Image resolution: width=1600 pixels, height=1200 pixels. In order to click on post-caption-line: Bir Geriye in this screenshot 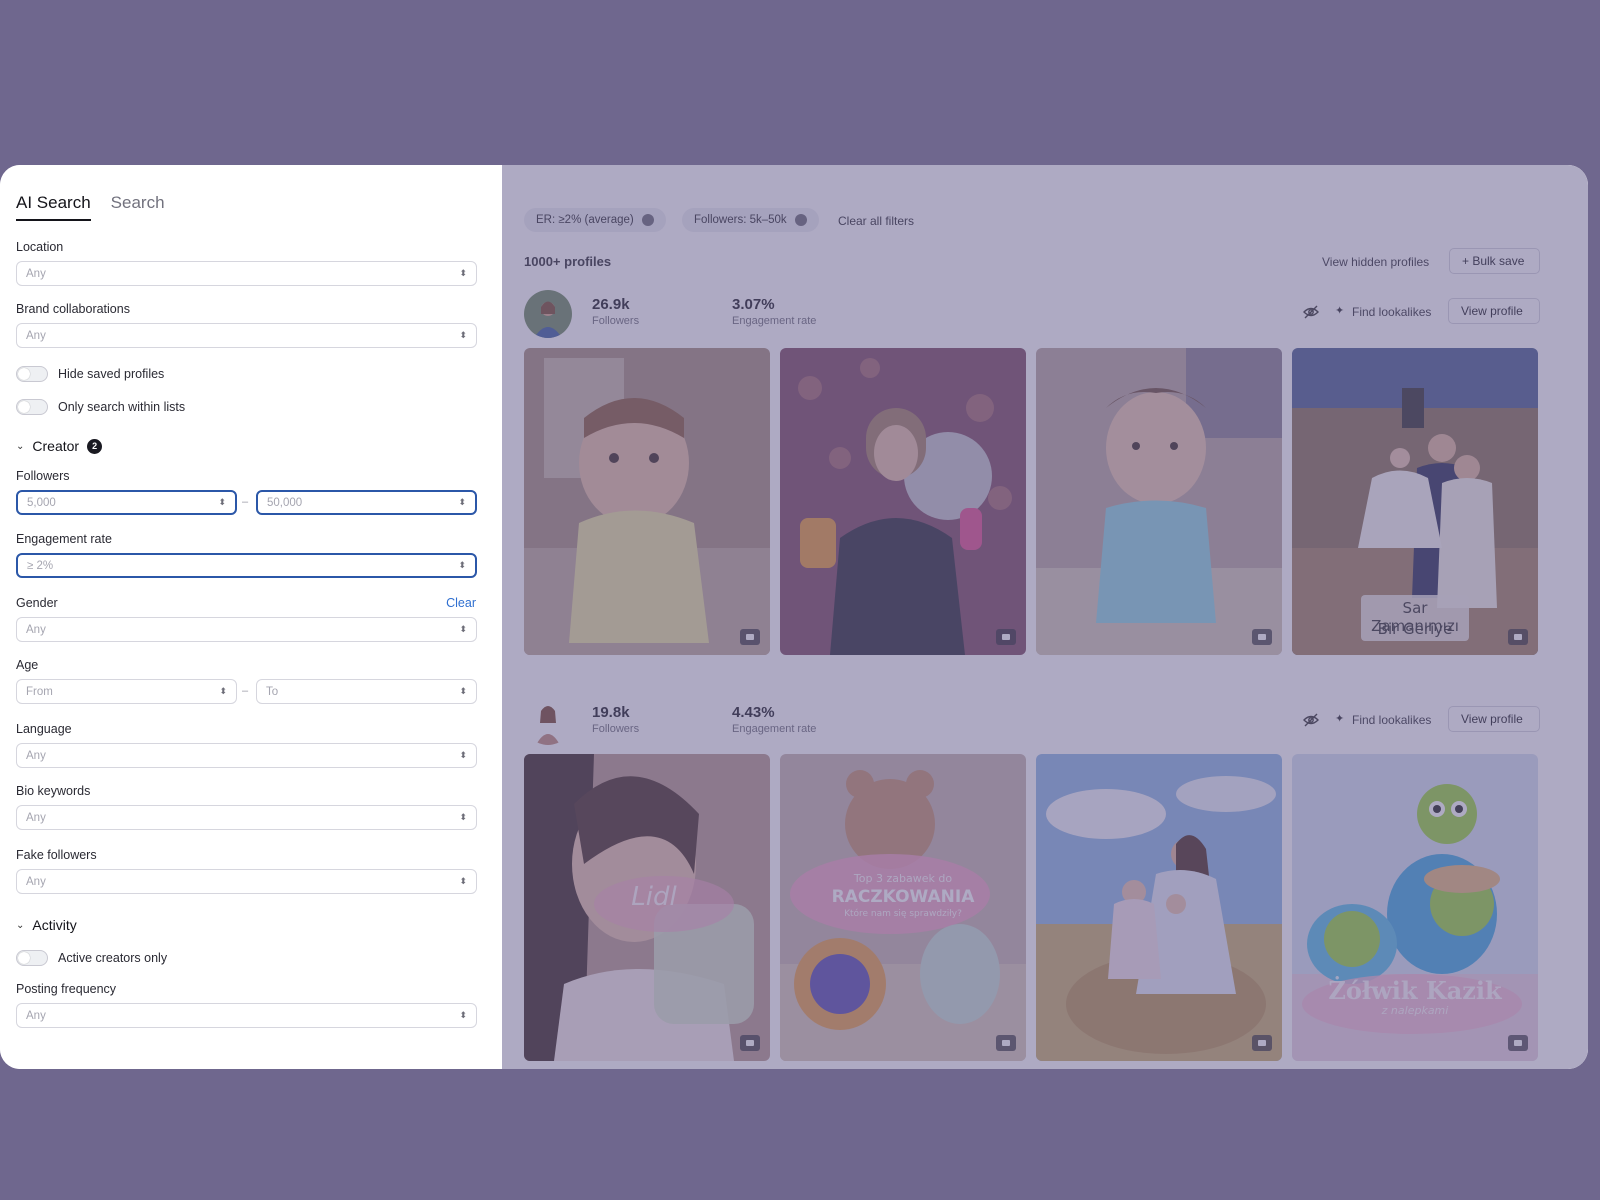, I will do `click(1415, 629)`.